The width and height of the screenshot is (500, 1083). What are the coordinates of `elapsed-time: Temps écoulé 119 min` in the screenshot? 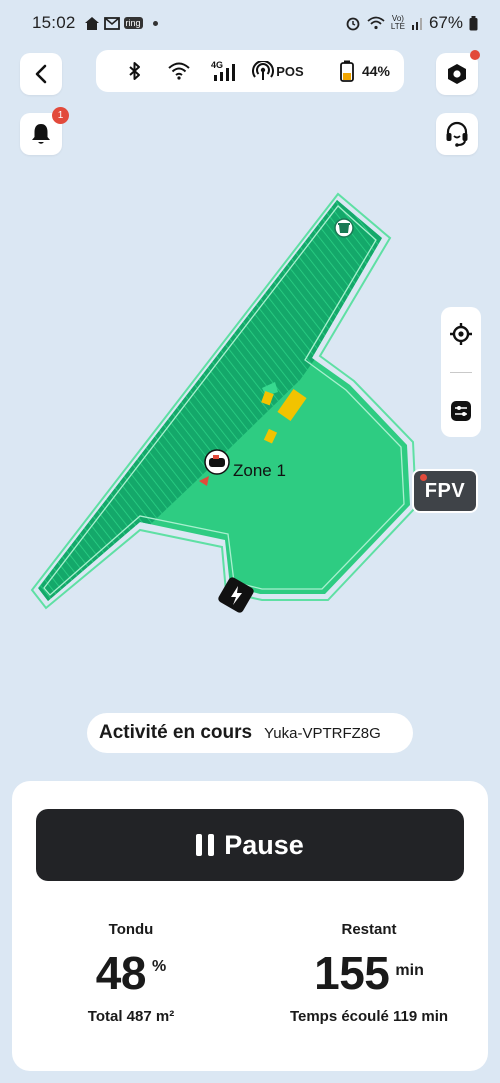 It's located at (369, 1016).